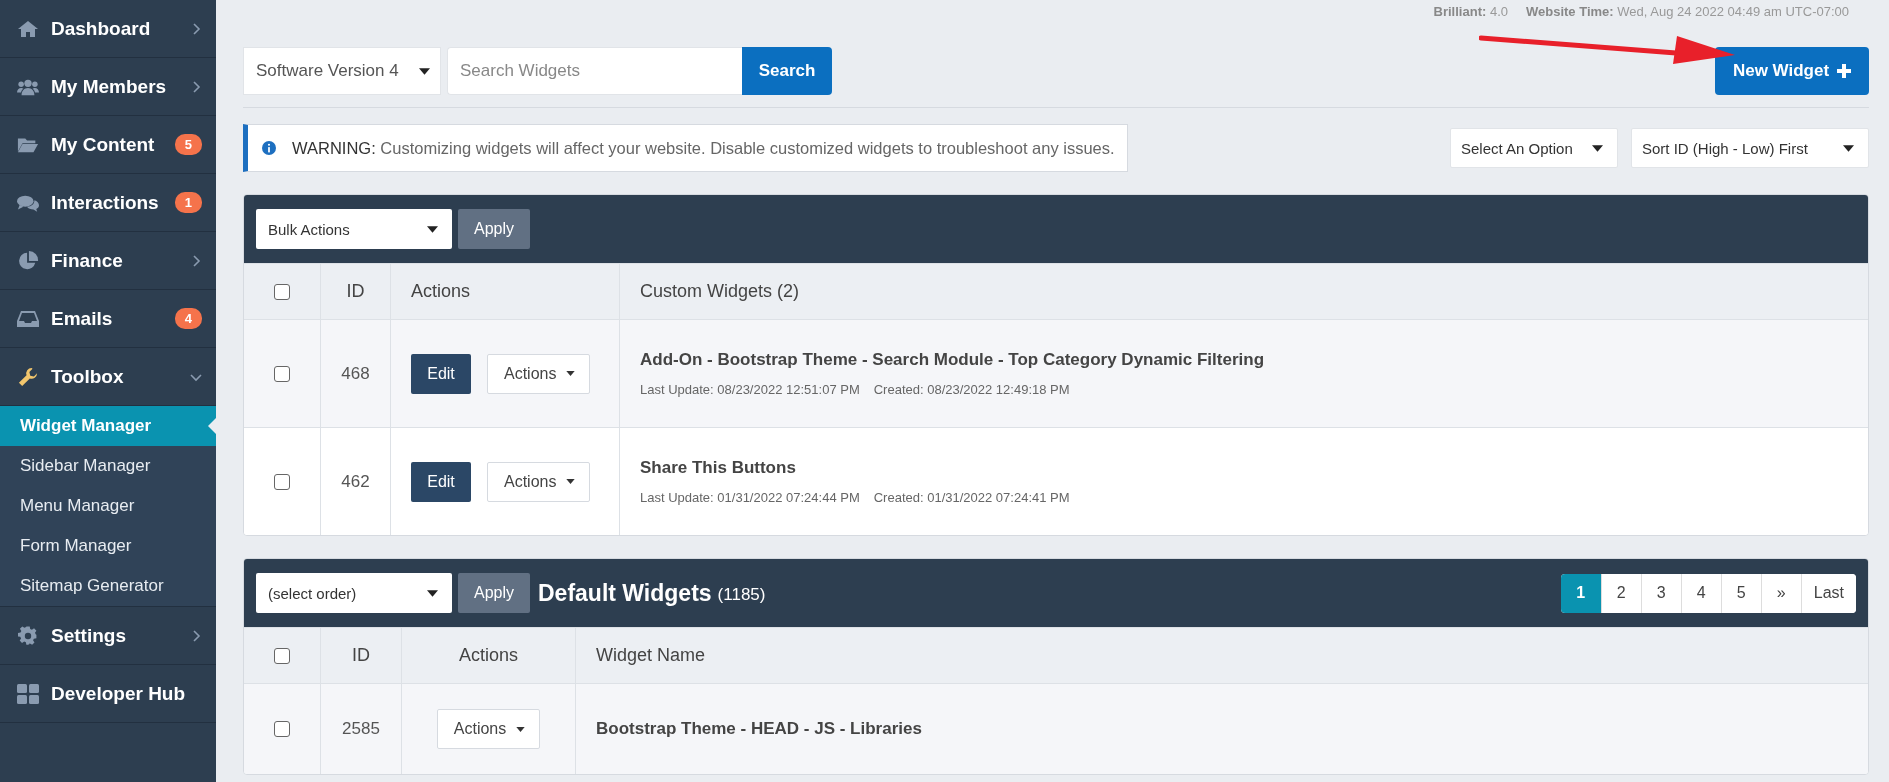  I want to click on column-header: Custom Widgets (2), so click(720, 291).